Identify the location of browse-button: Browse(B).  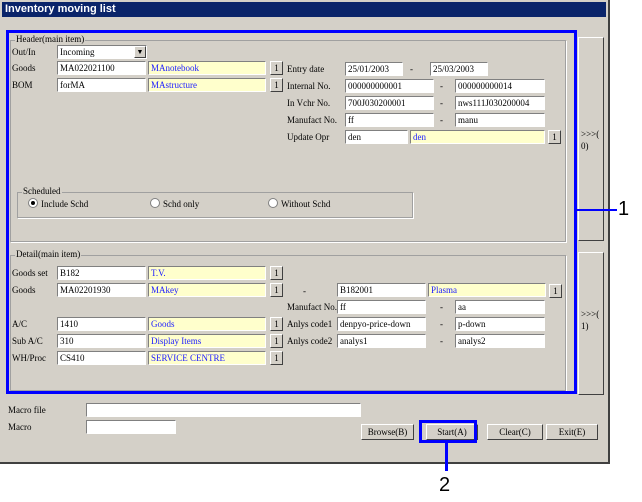
(387, 432).